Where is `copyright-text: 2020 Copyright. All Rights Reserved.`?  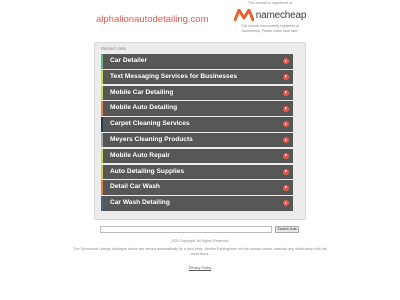 copyright-text: 2020 Copyright. All Rights Reserved. is located at coordinates (200, 241).